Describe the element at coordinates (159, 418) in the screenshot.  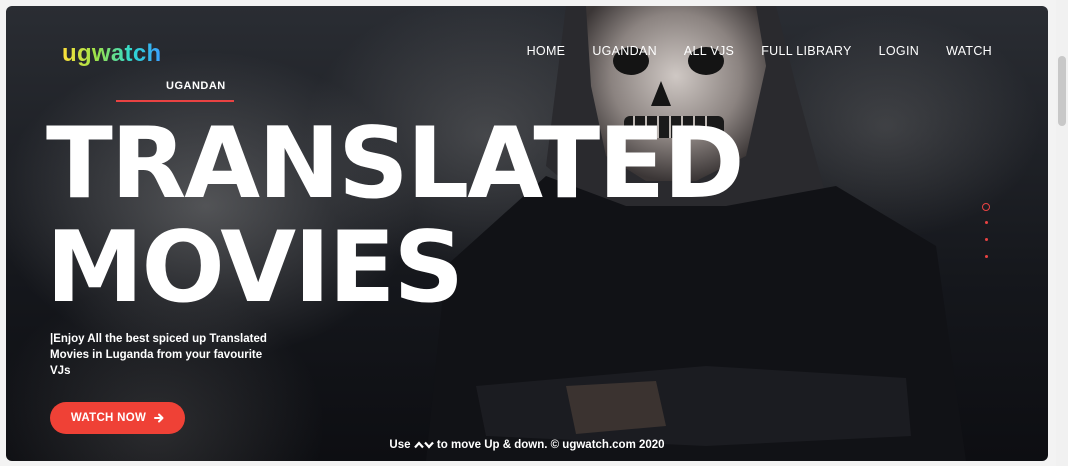
I see `arrow-right-icon` at that location.